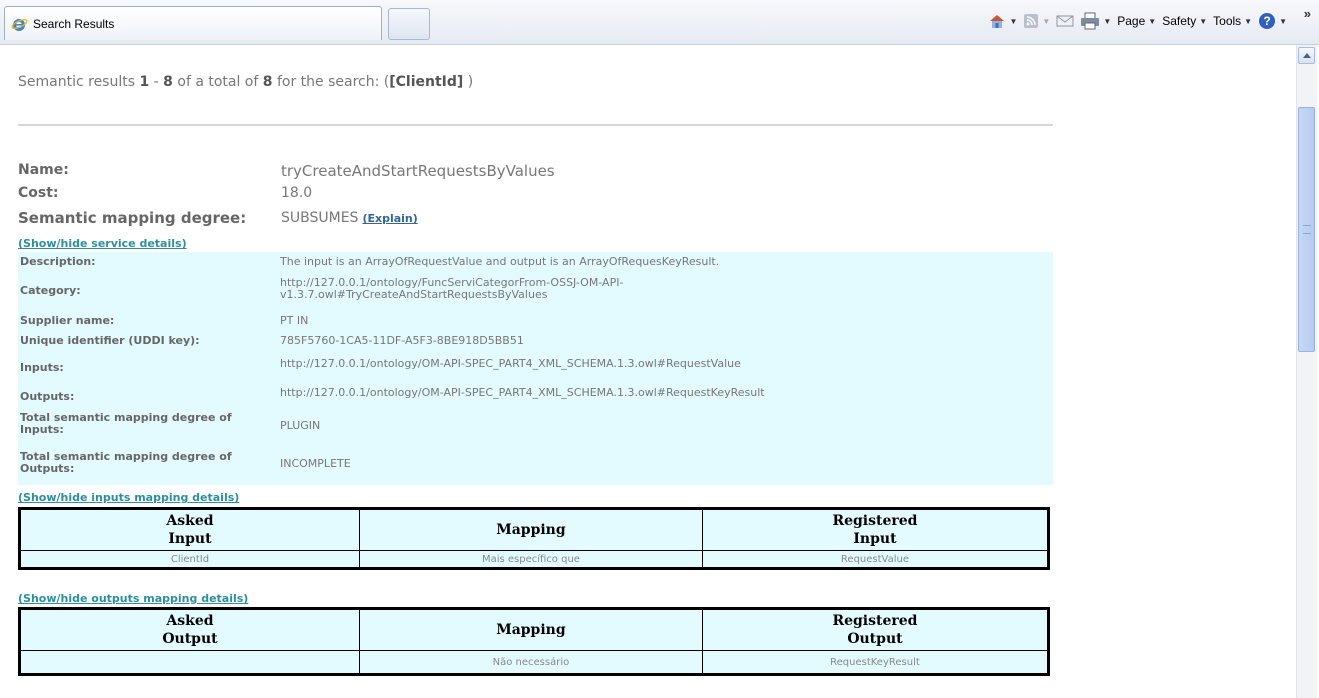 The width and height of the screenshot is (1319, 698). I want to click on table-header-row: Asked Input Mapping Registered Input, so click(534, 529).